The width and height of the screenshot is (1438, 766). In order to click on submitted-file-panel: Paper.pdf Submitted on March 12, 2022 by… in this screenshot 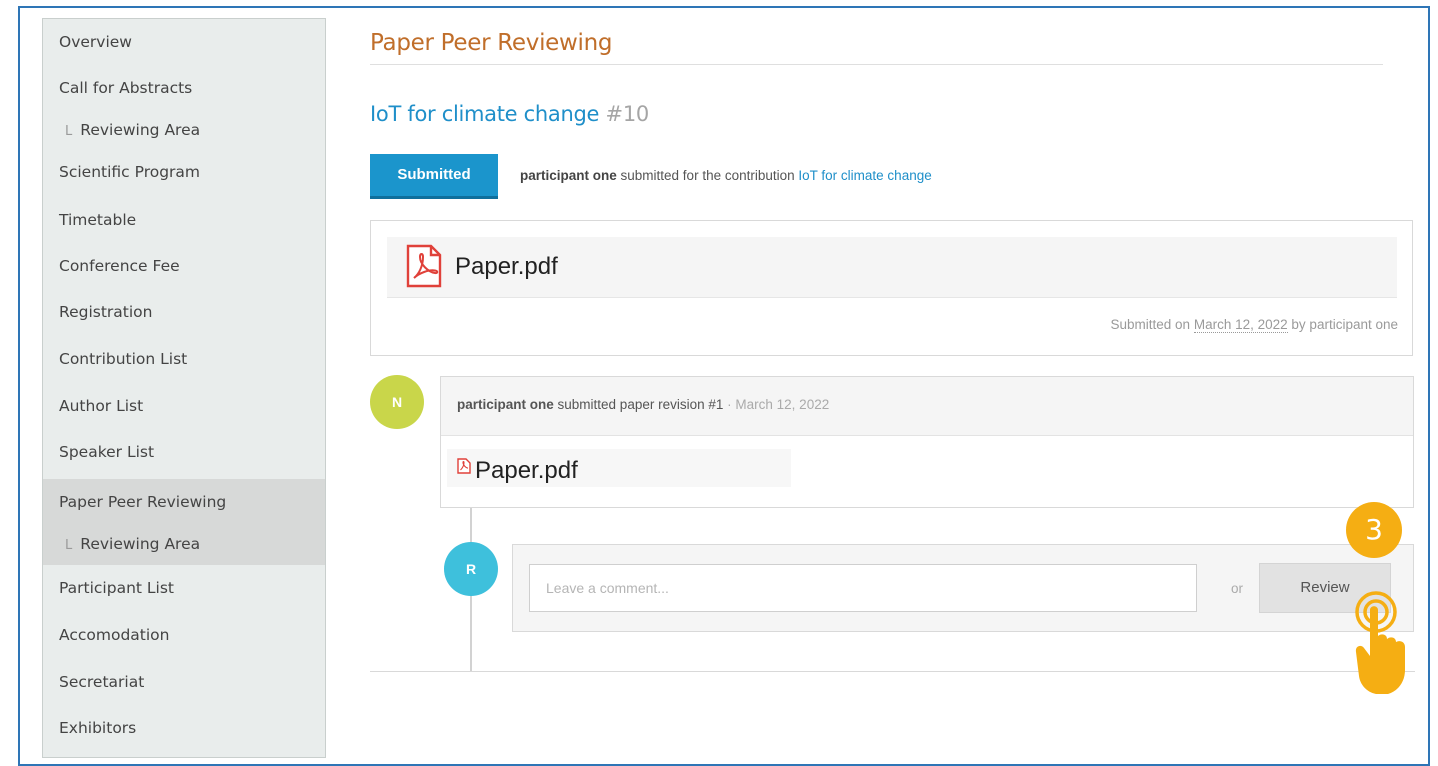, I will do `click(891, 288)`.